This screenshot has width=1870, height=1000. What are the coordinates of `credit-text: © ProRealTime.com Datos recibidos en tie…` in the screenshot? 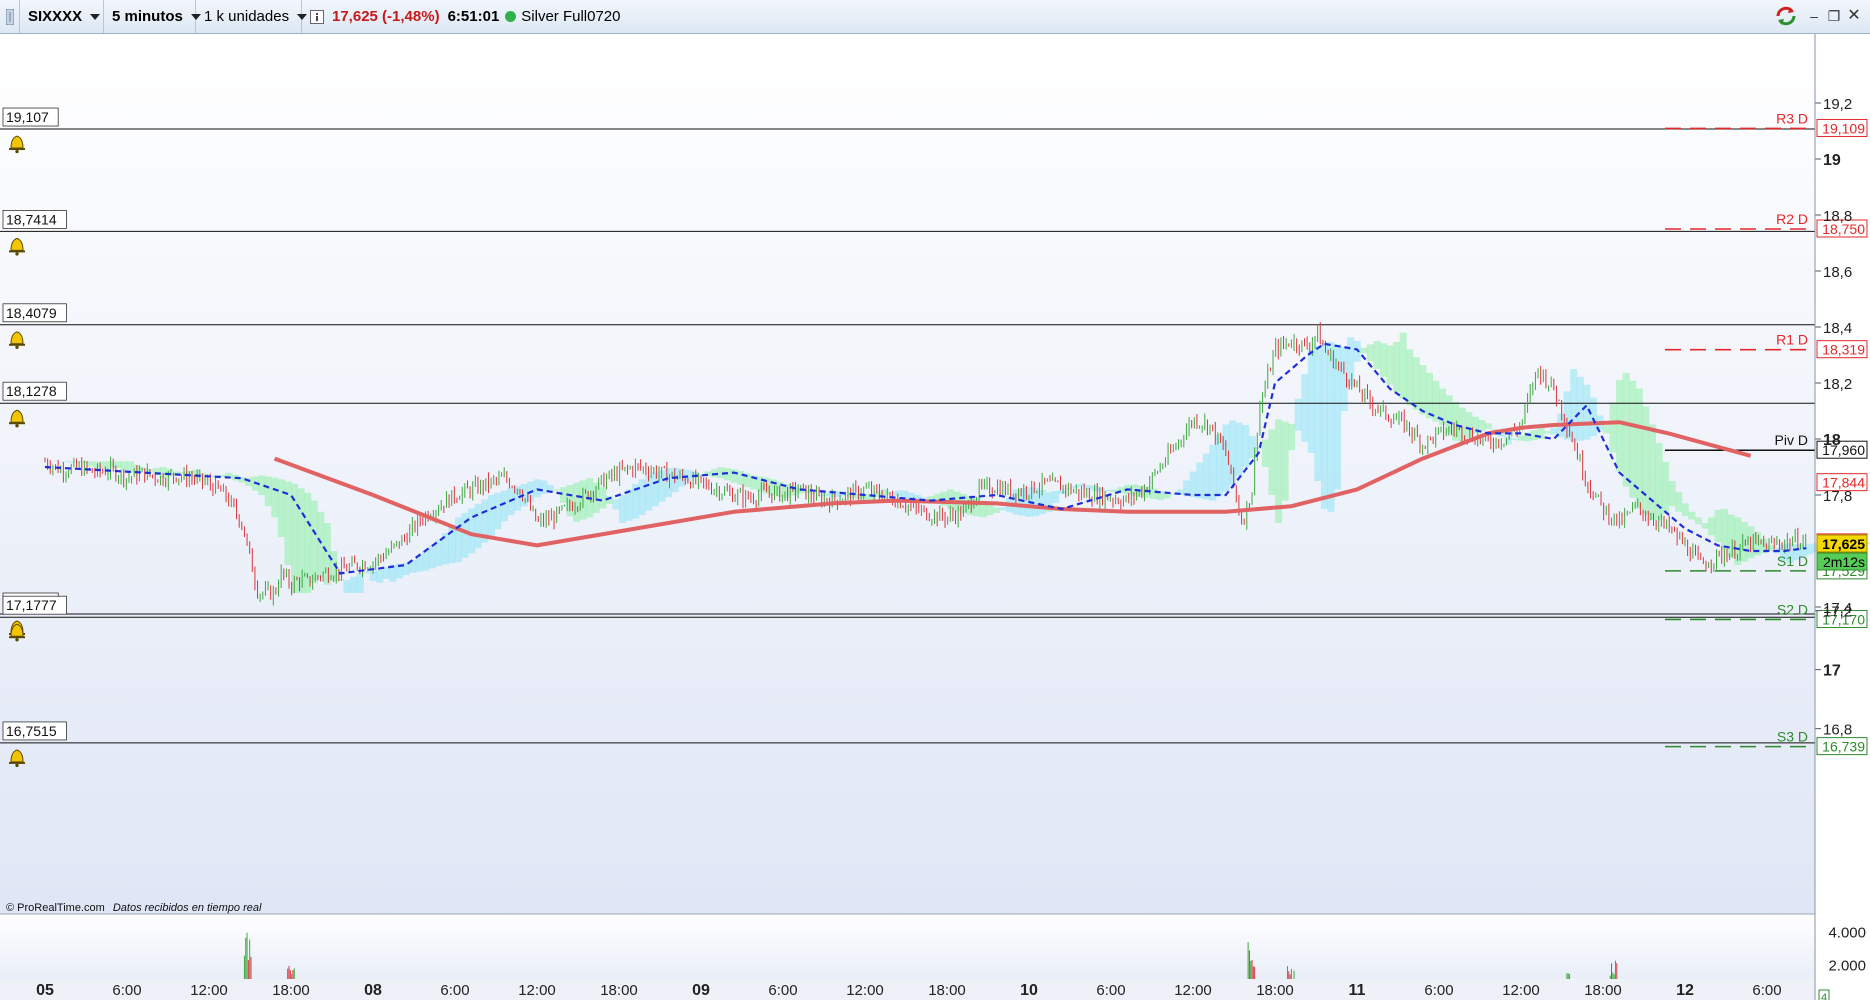 It's located at (134, 908).